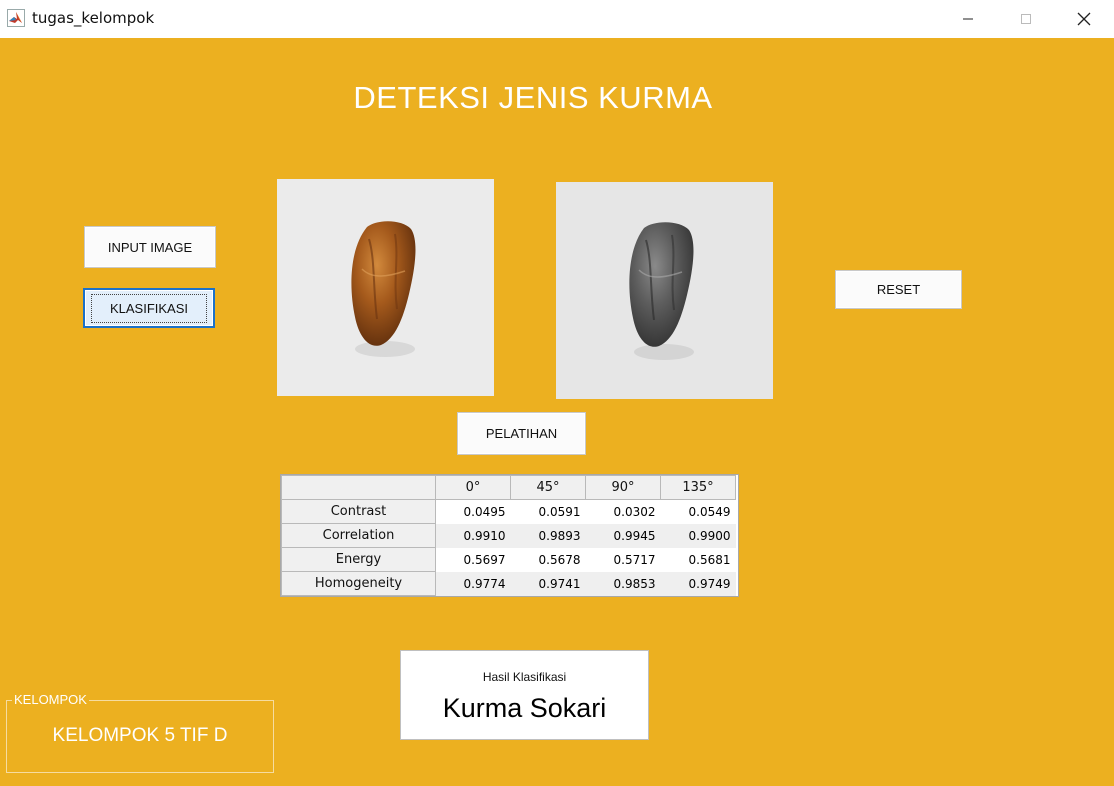  Describe the element at coordinates (623, 583) in the screenshot. I see `table-cell: 0.9853` at that location.